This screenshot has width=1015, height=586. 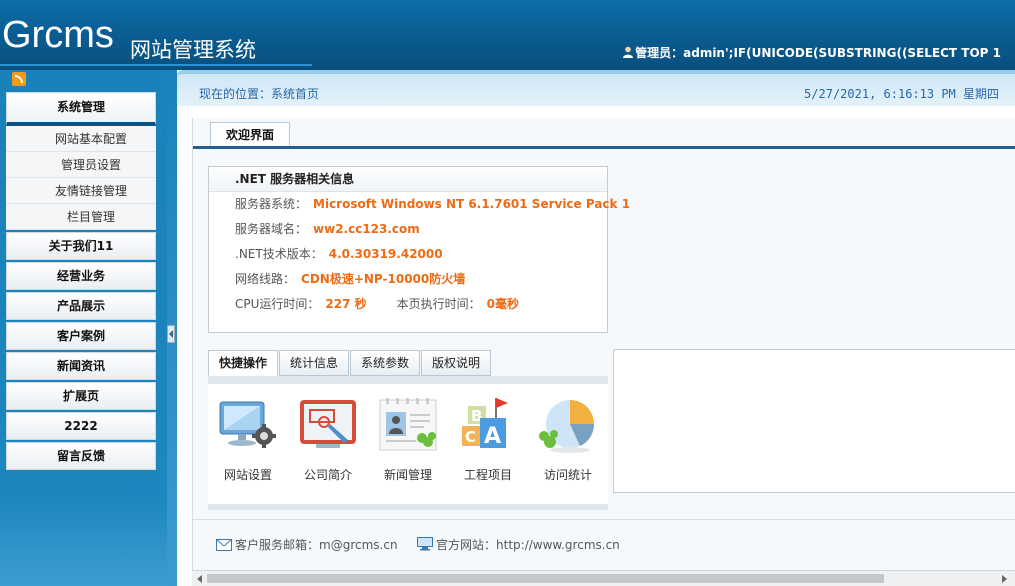 I want to click on mail-icon, so click(x=224, y=545).